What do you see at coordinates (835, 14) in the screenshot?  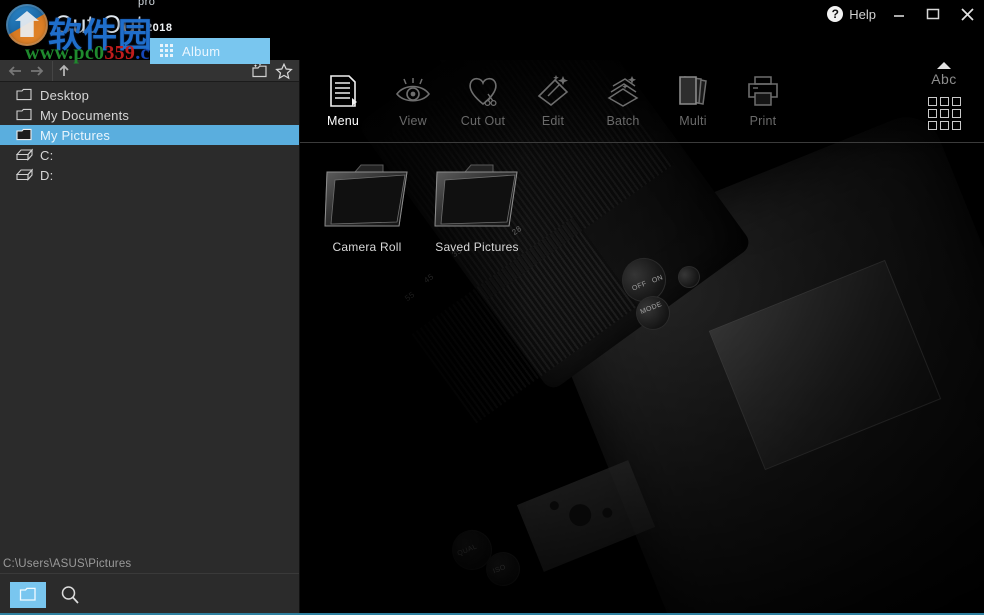 I see `question-circle-icon: ?` at bounding box center [835, 14].